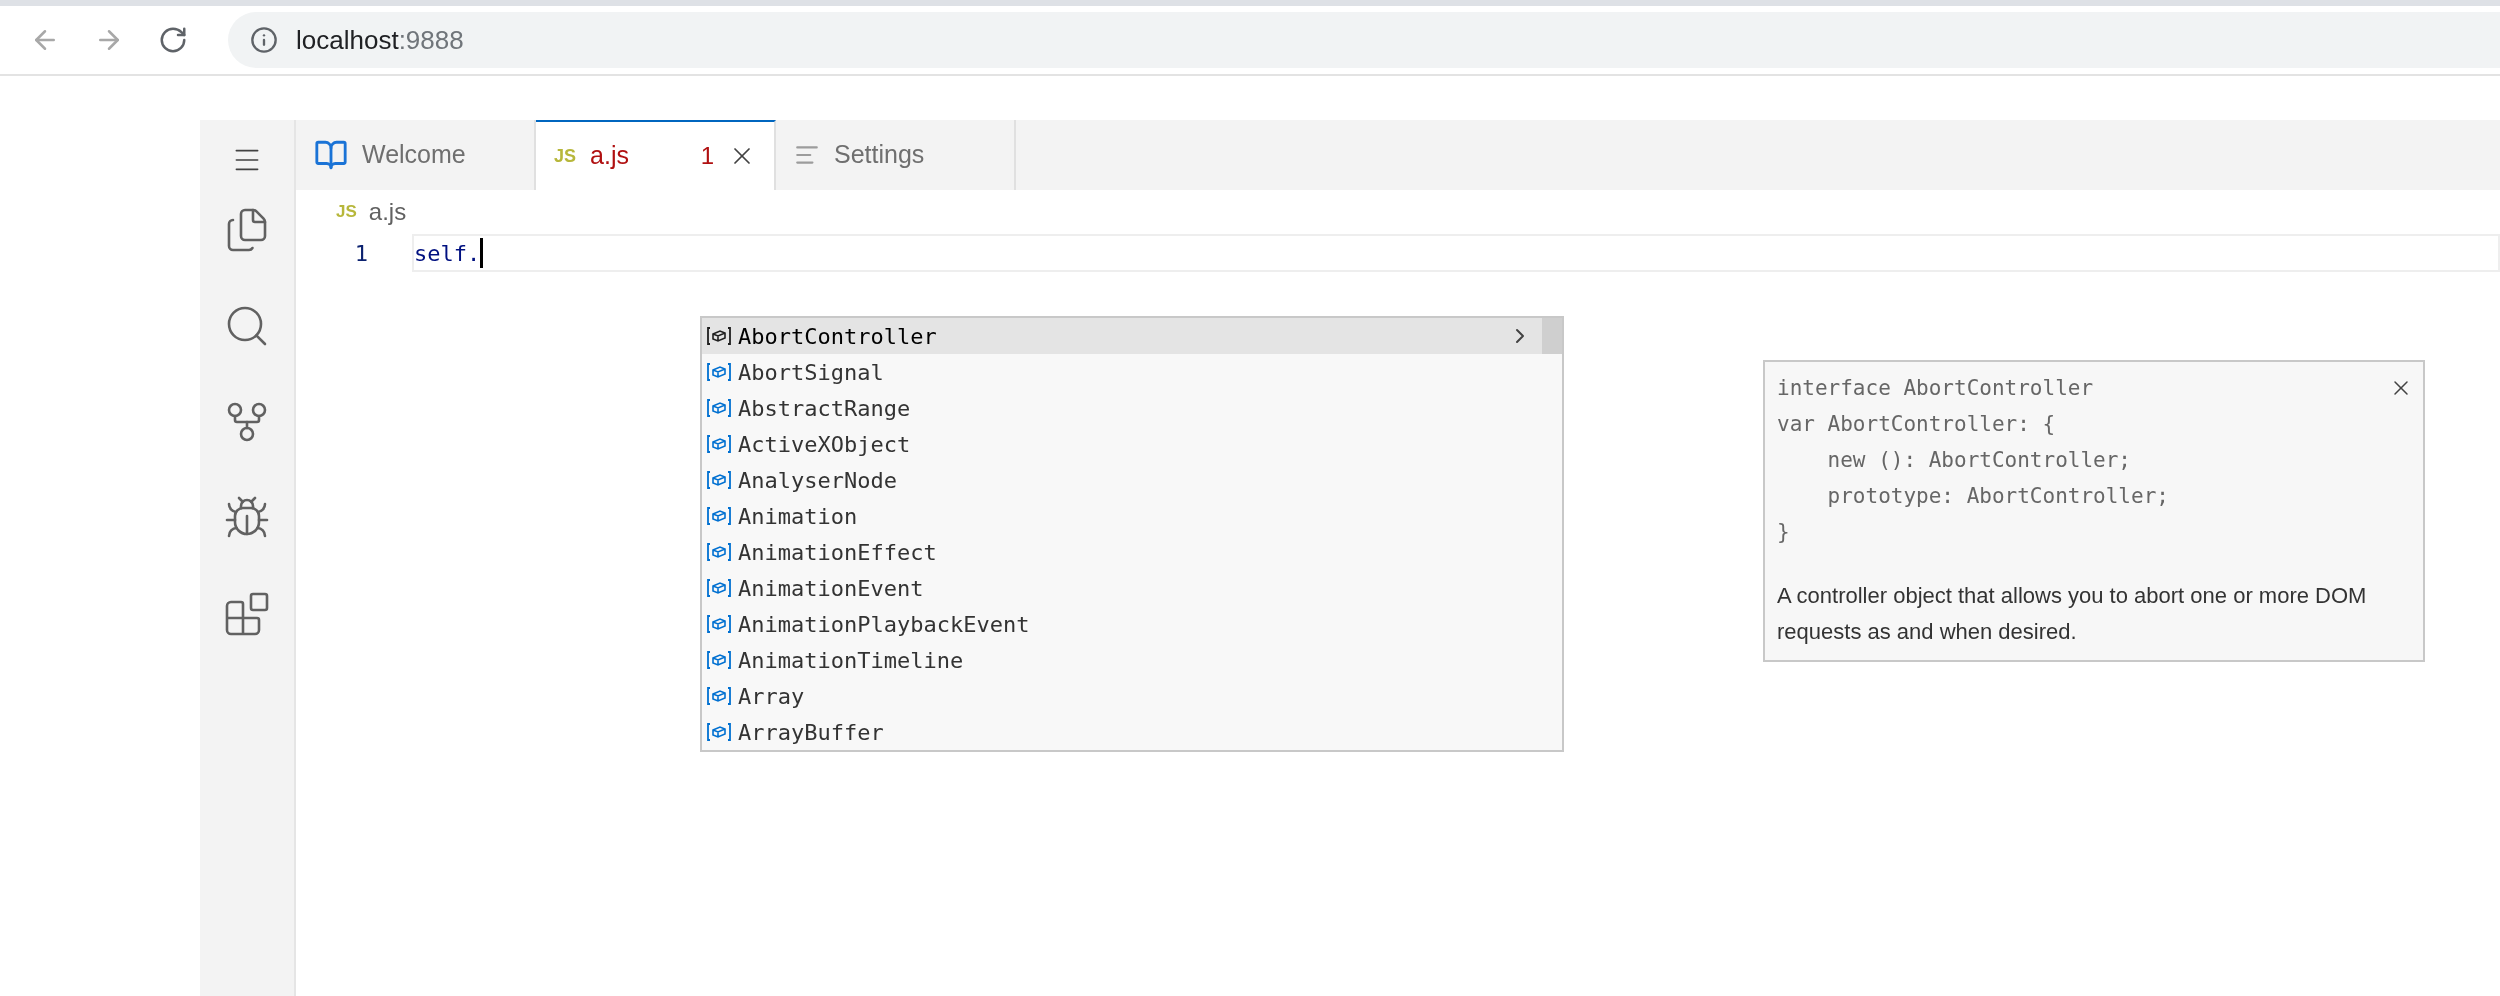 Image resolution: width=2500 pixels, height=996 pixels. Describe the element at coordinates (1978, 460) in the screenshot. I see `code-line: new (): AbortController;` at that location.